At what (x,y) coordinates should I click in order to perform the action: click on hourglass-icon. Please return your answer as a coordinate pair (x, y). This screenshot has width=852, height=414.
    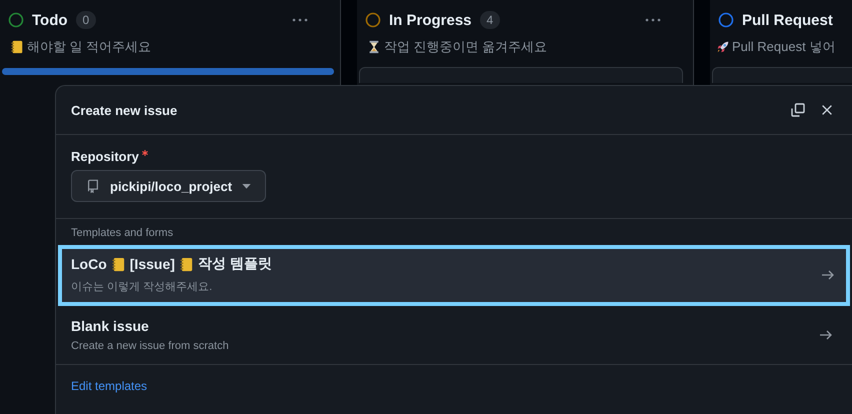
    Looking at the image, I should click on (374, 47).